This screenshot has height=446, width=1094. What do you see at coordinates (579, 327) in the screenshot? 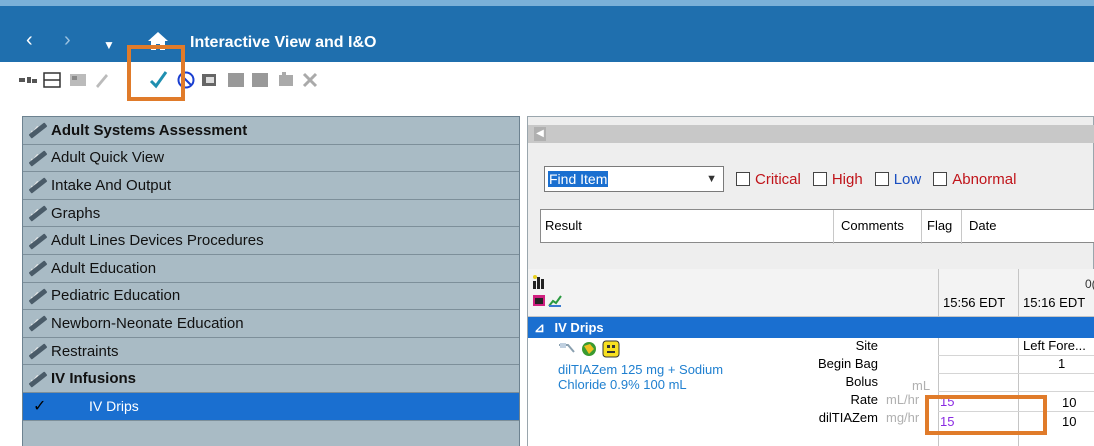
I see `section-title: IV Drips` at bounding box center [579, 327].